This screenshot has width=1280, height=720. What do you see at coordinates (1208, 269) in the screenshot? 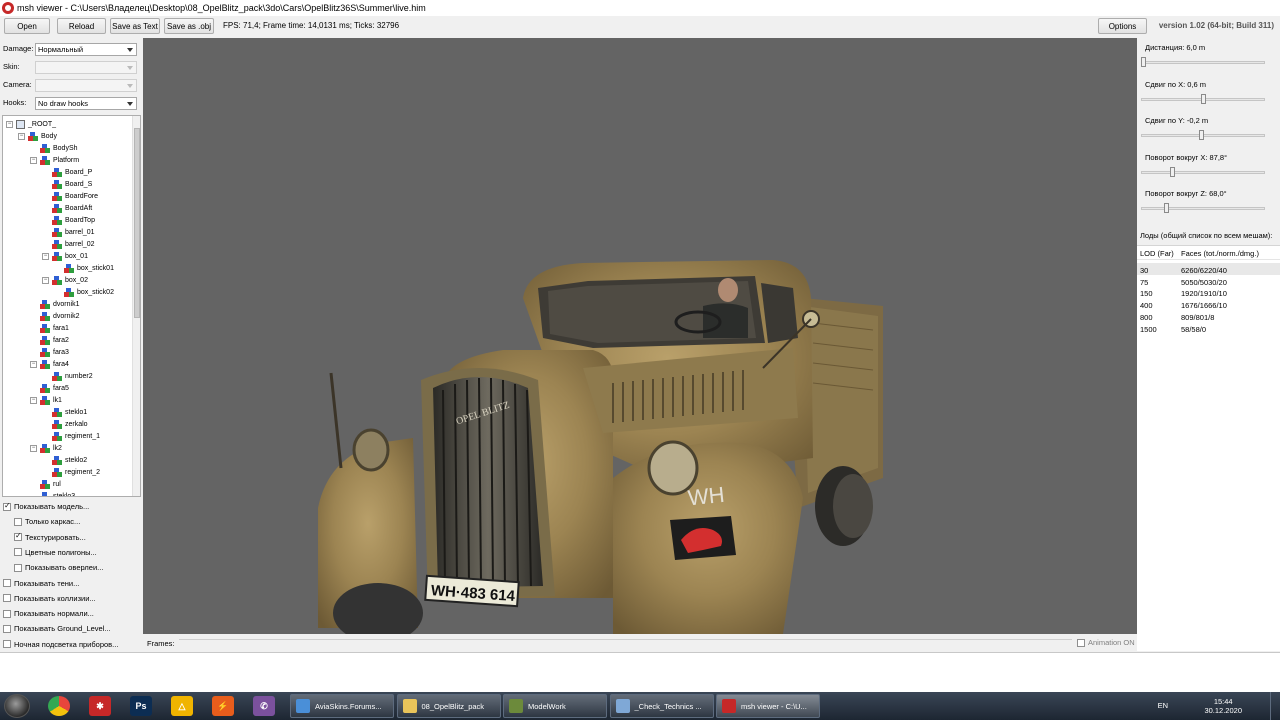
I see `lod-row: 30 6260/6220/40` at bounding box center [1208, 269].